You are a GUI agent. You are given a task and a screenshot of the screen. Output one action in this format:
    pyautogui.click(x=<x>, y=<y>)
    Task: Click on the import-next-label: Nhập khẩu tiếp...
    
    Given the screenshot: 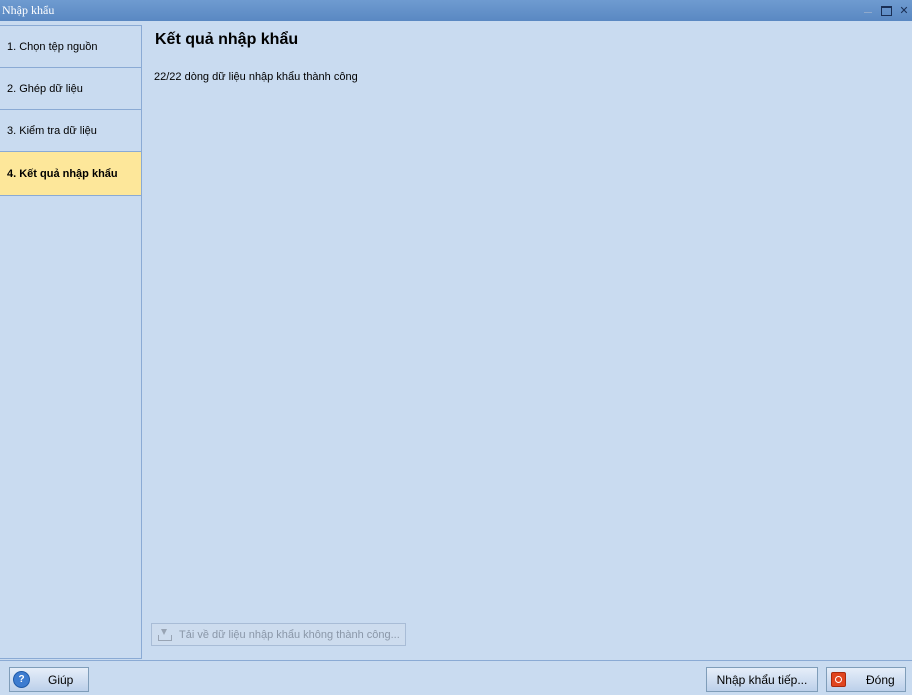 What is the action you would take?
    pyautogui.click(x=762, y=679)
    